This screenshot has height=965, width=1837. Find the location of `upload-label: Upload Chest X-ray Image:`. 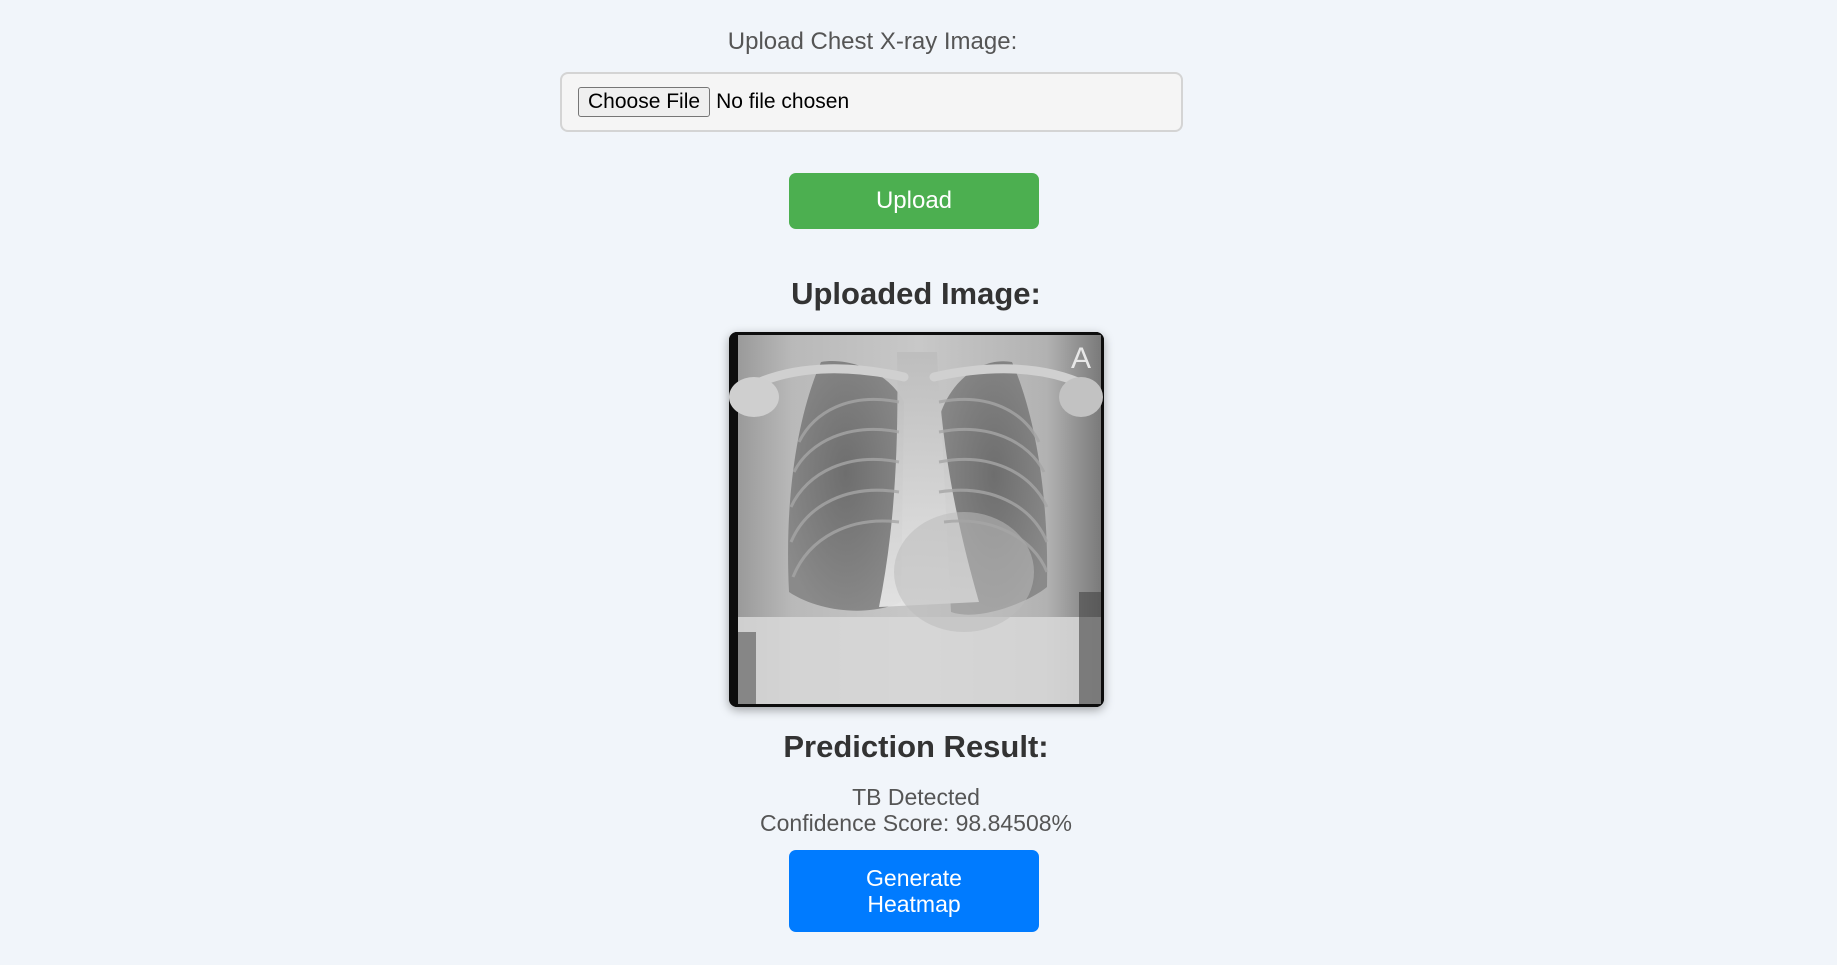

upload-label: Upload Chest X-ray Image: is located at coordinates (872, 41).